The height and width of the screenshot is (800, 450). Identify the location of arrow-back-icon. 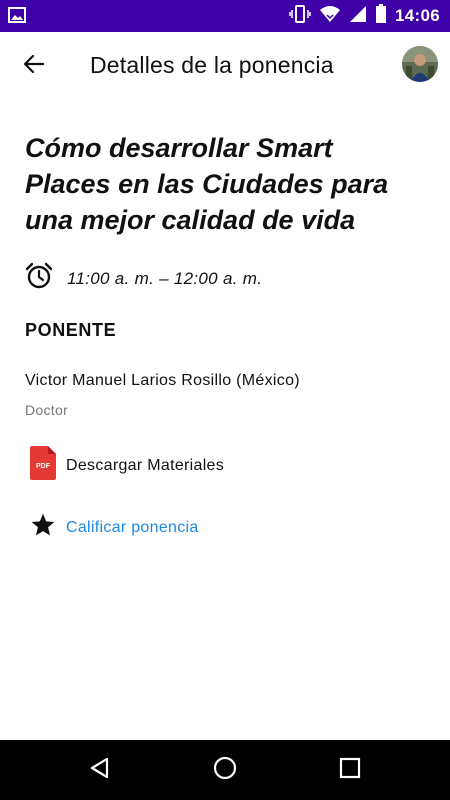
(34, 66).